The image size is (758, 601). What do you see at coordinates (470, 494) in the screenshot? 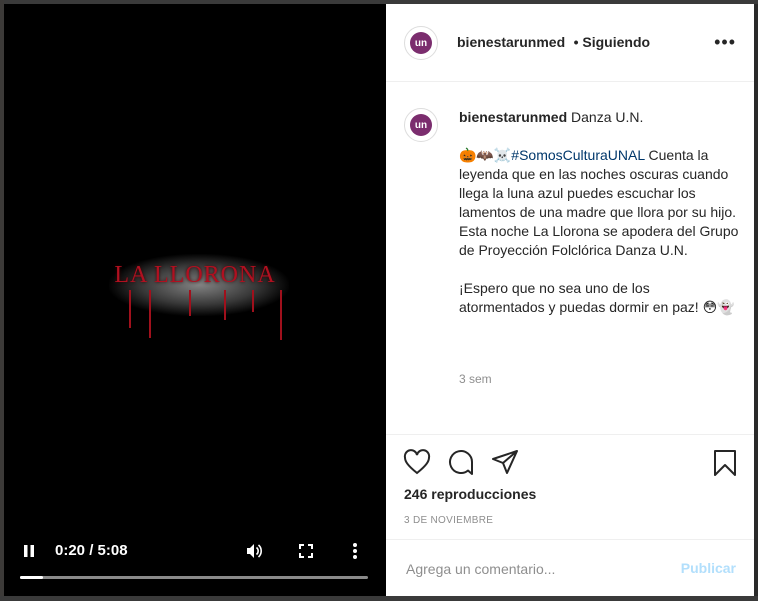
I see `view-count: 246 reproducciones` at bounding box center [470, 494].